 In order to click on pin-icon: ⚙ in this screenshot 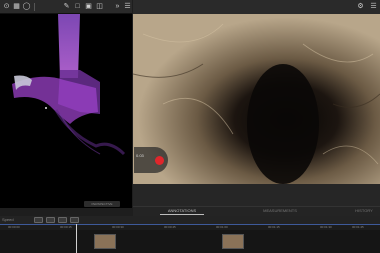, I will do `click(360, 6)`.